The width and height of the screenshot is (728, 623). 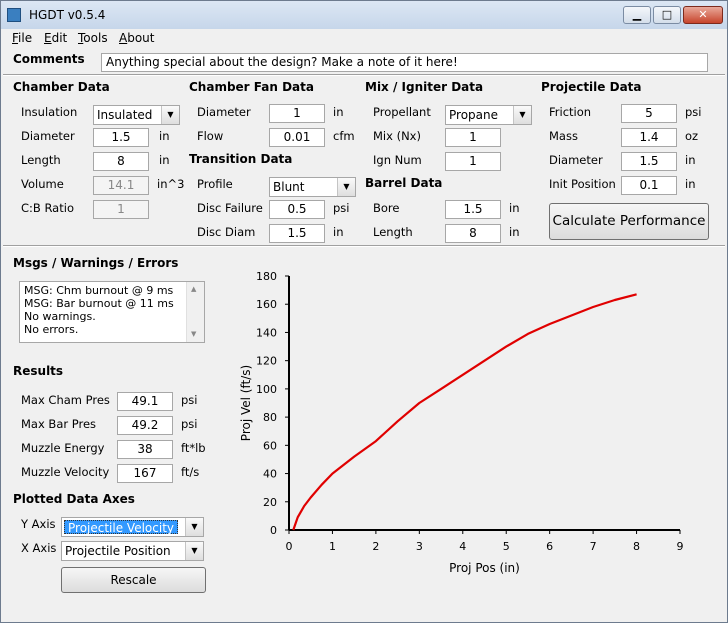 I want to click on fan-flow-label: Flow, so click(x=210, y=136).